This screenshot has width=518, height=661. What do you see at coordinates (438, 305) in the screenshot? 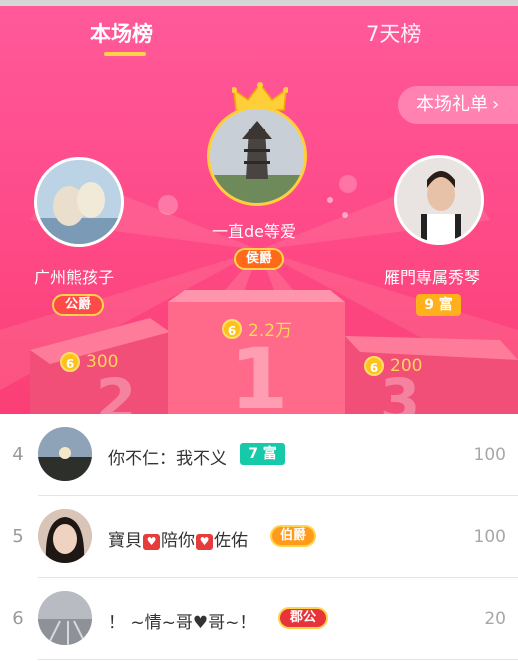
I see `wealth-badge-rank-3: 9 富` at bounding box center [438, 305].